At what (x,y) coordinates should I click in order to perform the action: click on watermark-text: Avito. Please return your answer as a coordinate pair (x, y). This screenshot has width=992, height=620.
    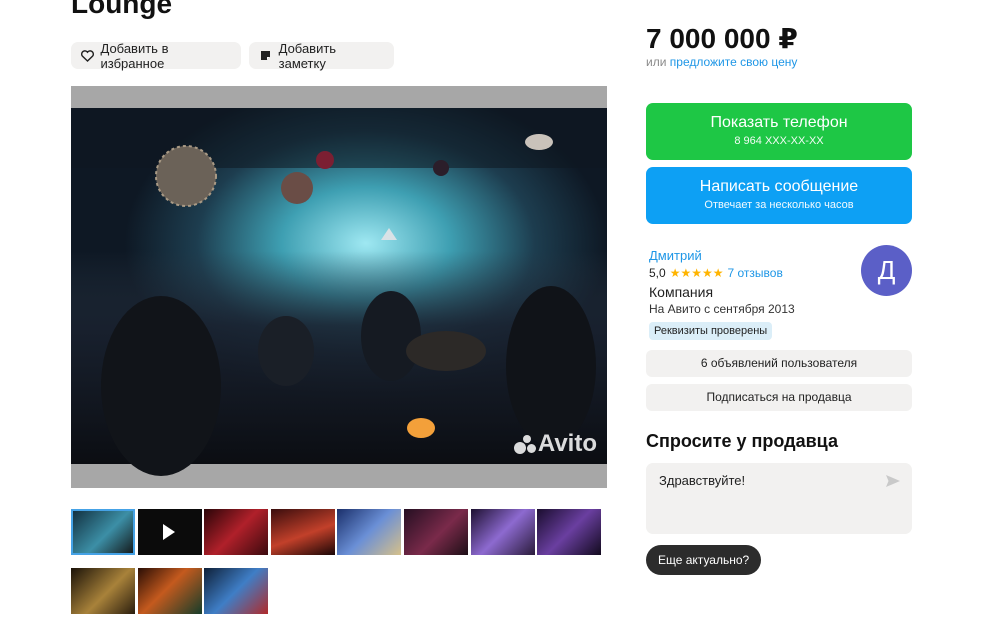
    Looking at the image, I should click on (567, 443).